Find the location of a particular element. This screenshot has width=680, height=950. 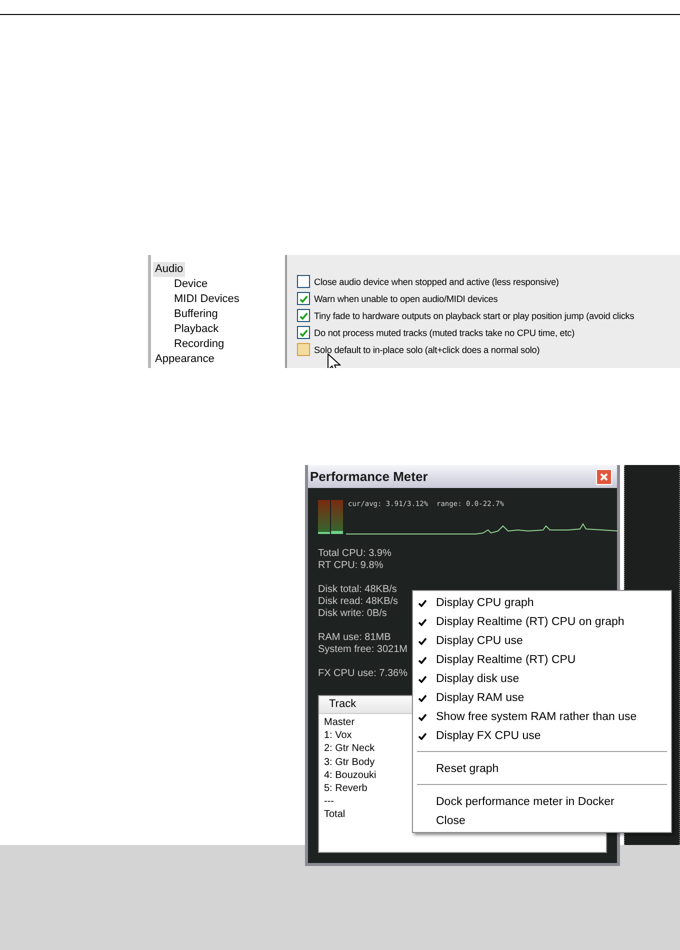

menu-item: Display RAM use is located at coordinates (542, 697).